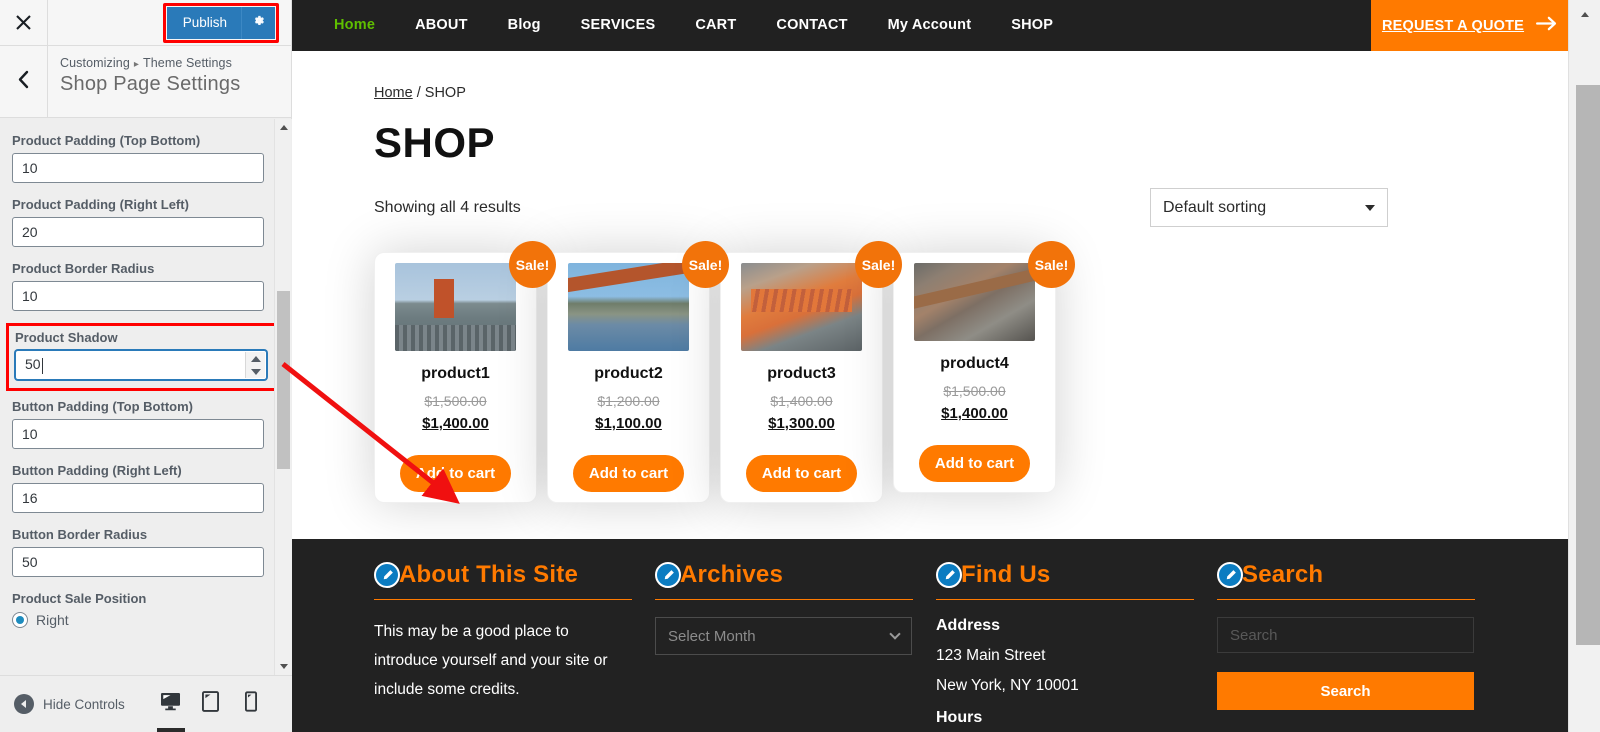 The height and width of the screenshot is (732, 1600). I want to click on nav-item-home: Home, so click(354, 25).